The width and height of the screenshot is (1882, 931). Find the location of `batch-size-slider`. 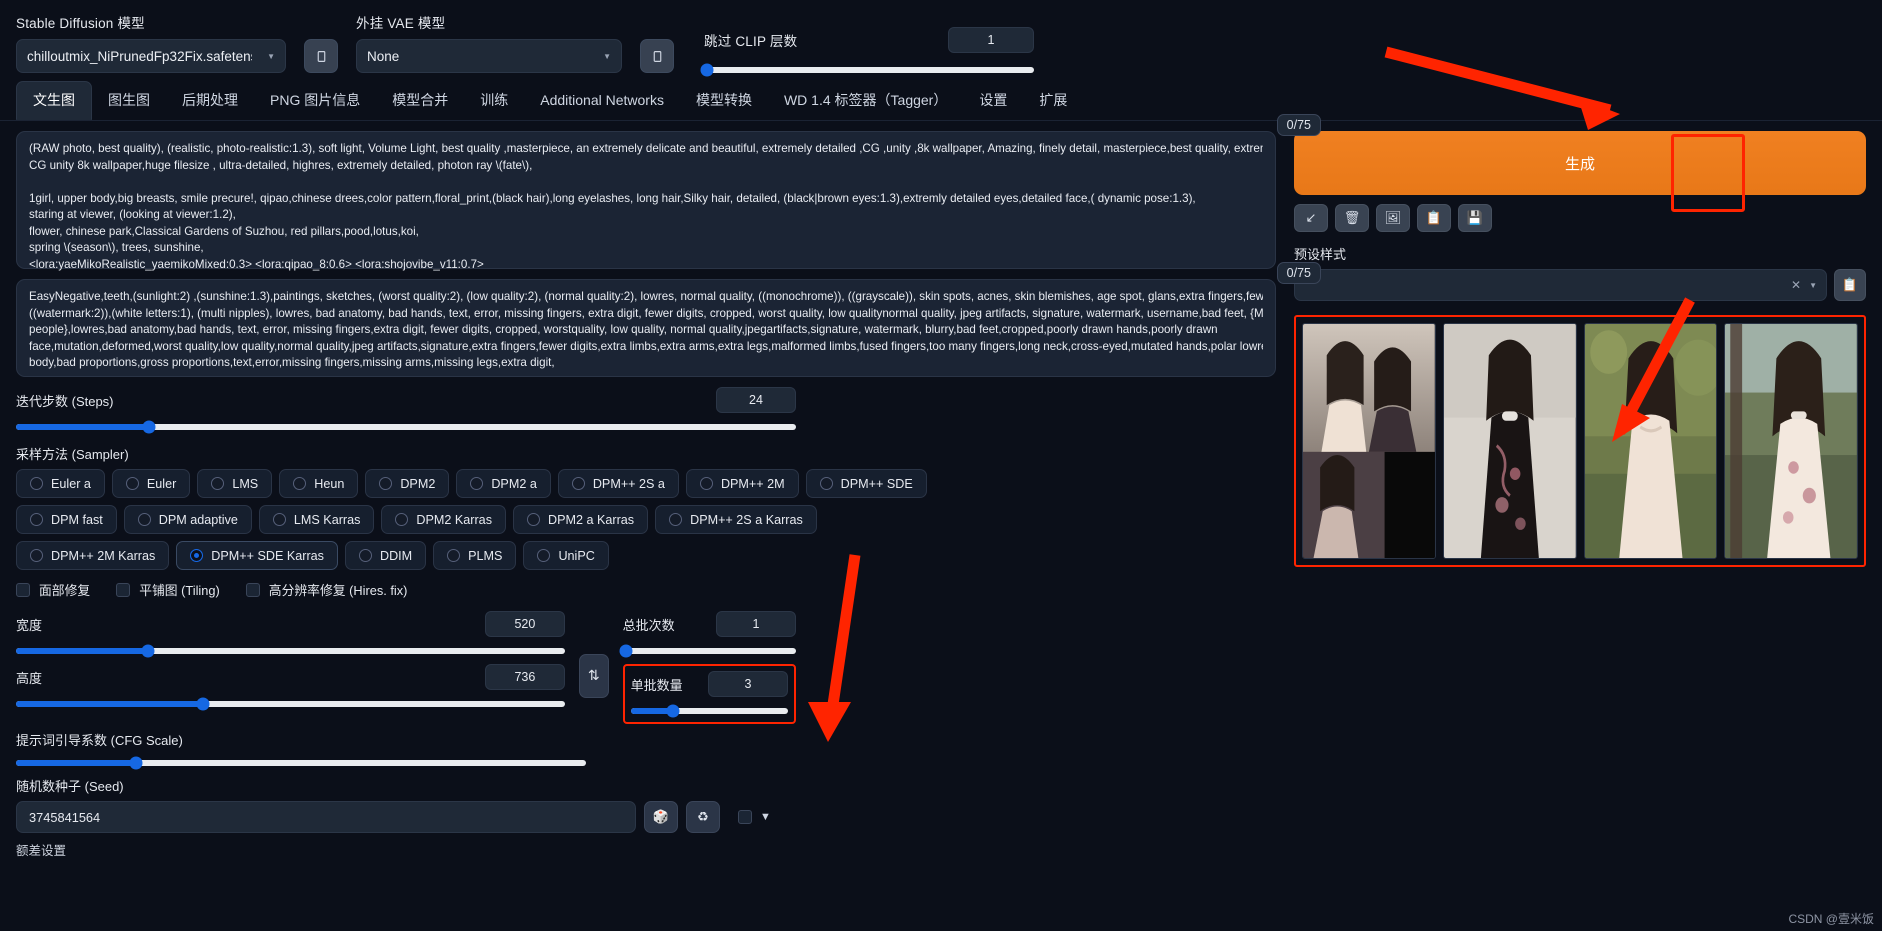

batch-size-slider is located at coordinates (709, 711).